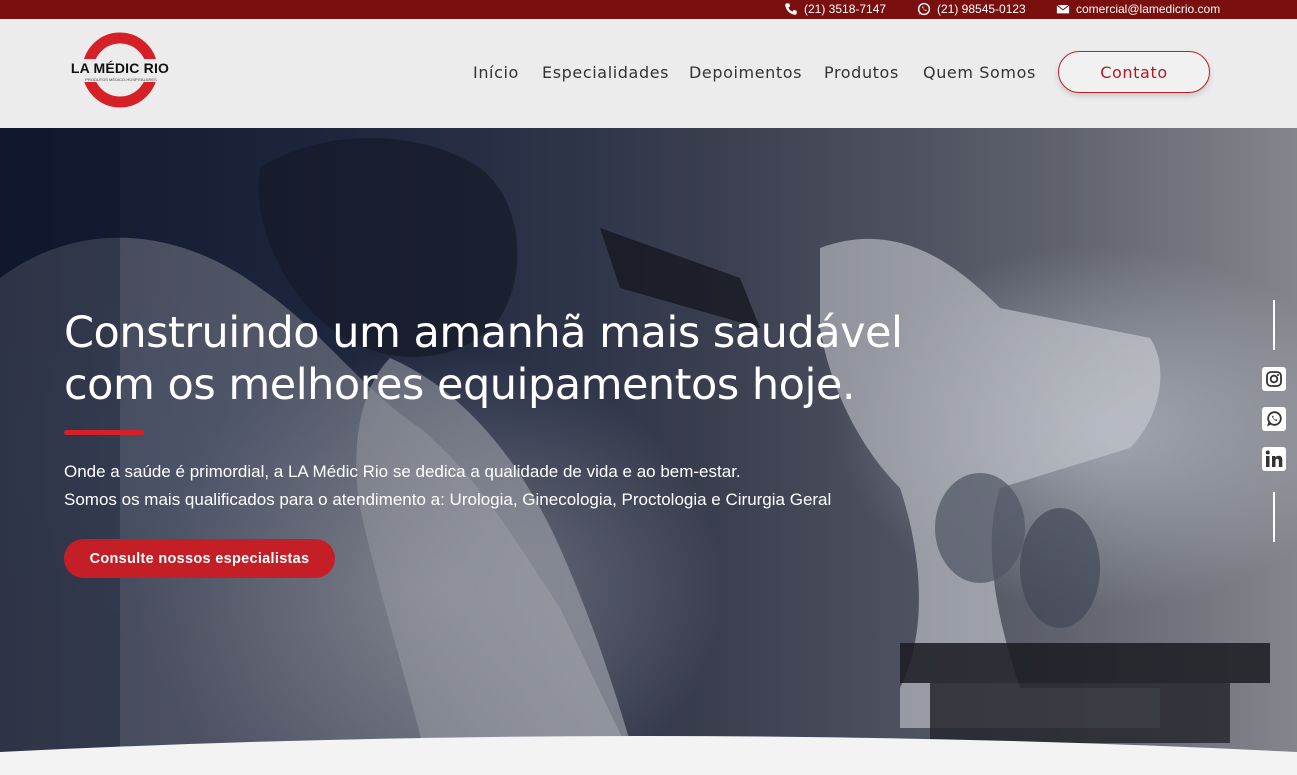 Image resolution: width=1297 pixels, height=775 pixels. I want to click on whatsapp-social-icon, so click(1274, 419).